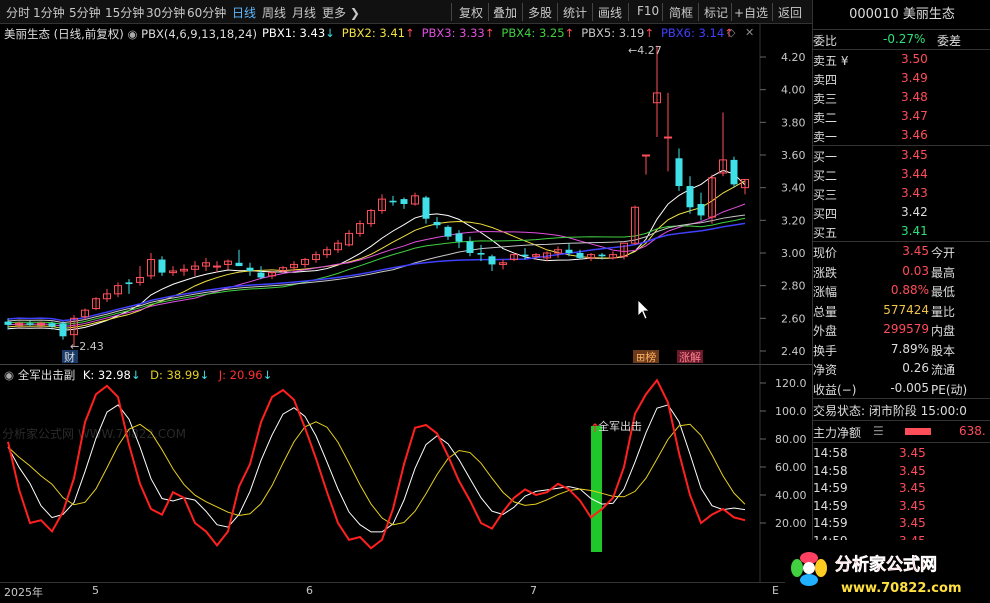  What do you see at coordinates (901, 213) in the screenshot?
I see `bid-level-4: 买四 3.42` at bounding box center [901, 213].